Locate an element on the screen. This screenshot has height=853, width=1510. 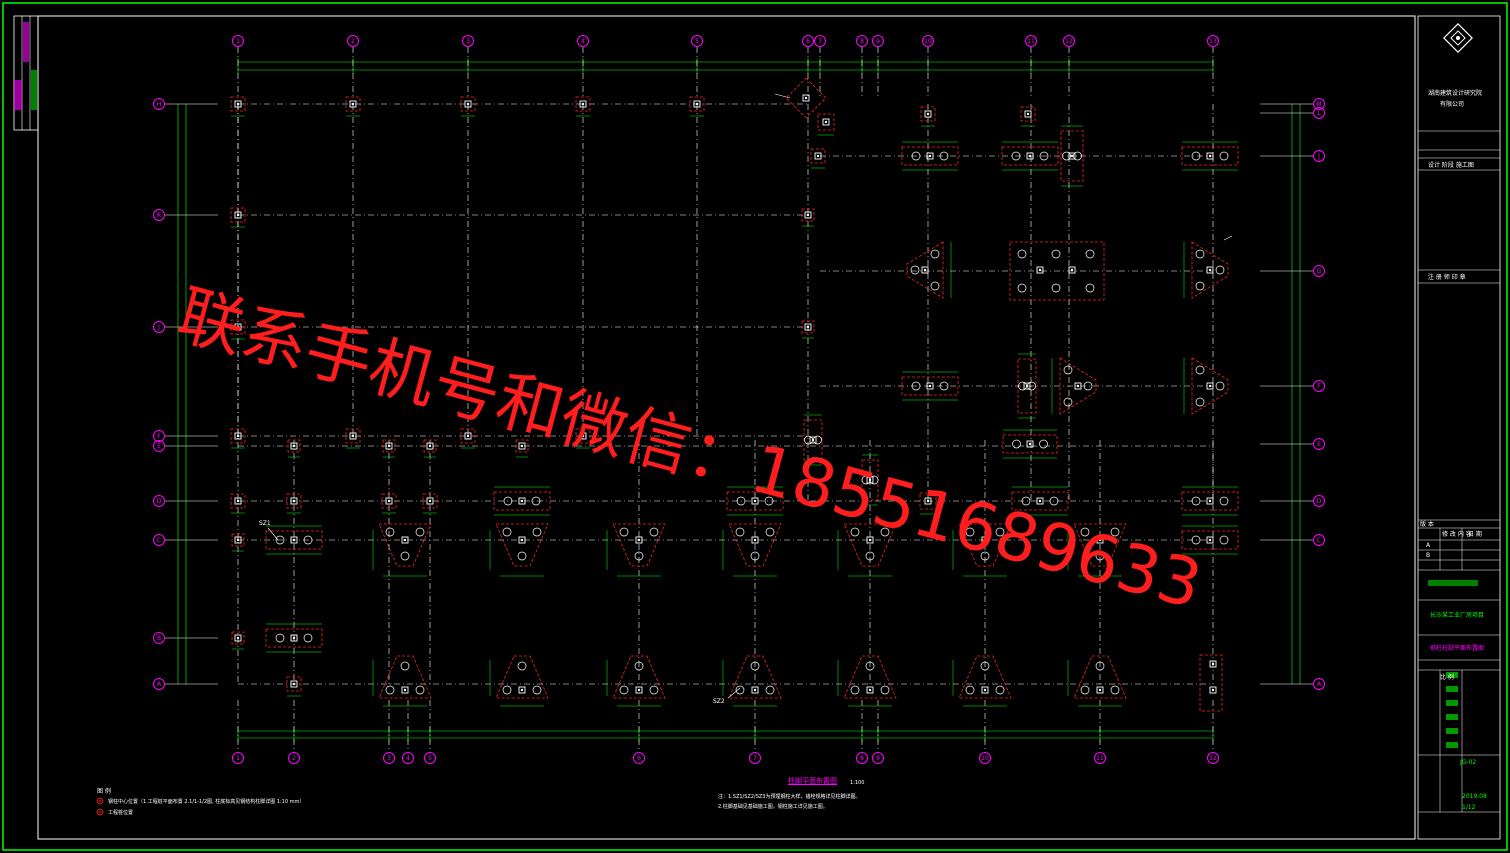
right-axis-bubble-label: C is located at coordinates (1319, 540).